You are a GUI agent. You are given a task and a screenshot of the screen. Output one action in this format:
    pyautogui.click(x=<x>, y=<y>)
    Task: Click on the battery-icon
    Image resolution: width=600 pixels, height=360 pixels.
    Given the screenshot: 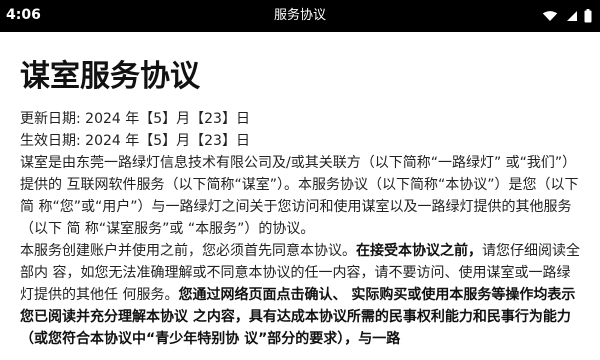 What is the action you would take?
    pyautogui.click(x=588, y=16)
    